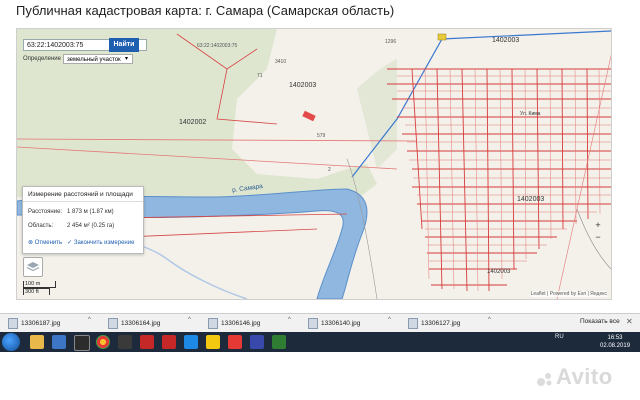 The image size is (640, 400). What do you see at coordinates (568, 294) in the screenshot?
I see `map-attribution: Leaflet | Powered by Esri | Яндекс` at bounding box center [568, 294].